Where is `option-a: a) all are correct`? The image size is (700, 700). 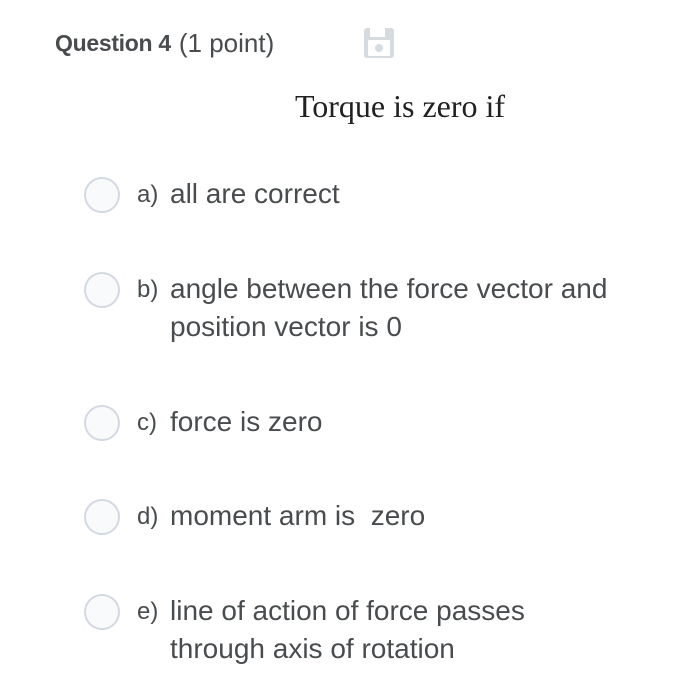
option-a: a) all are correct is located at coordinates (212, 195).